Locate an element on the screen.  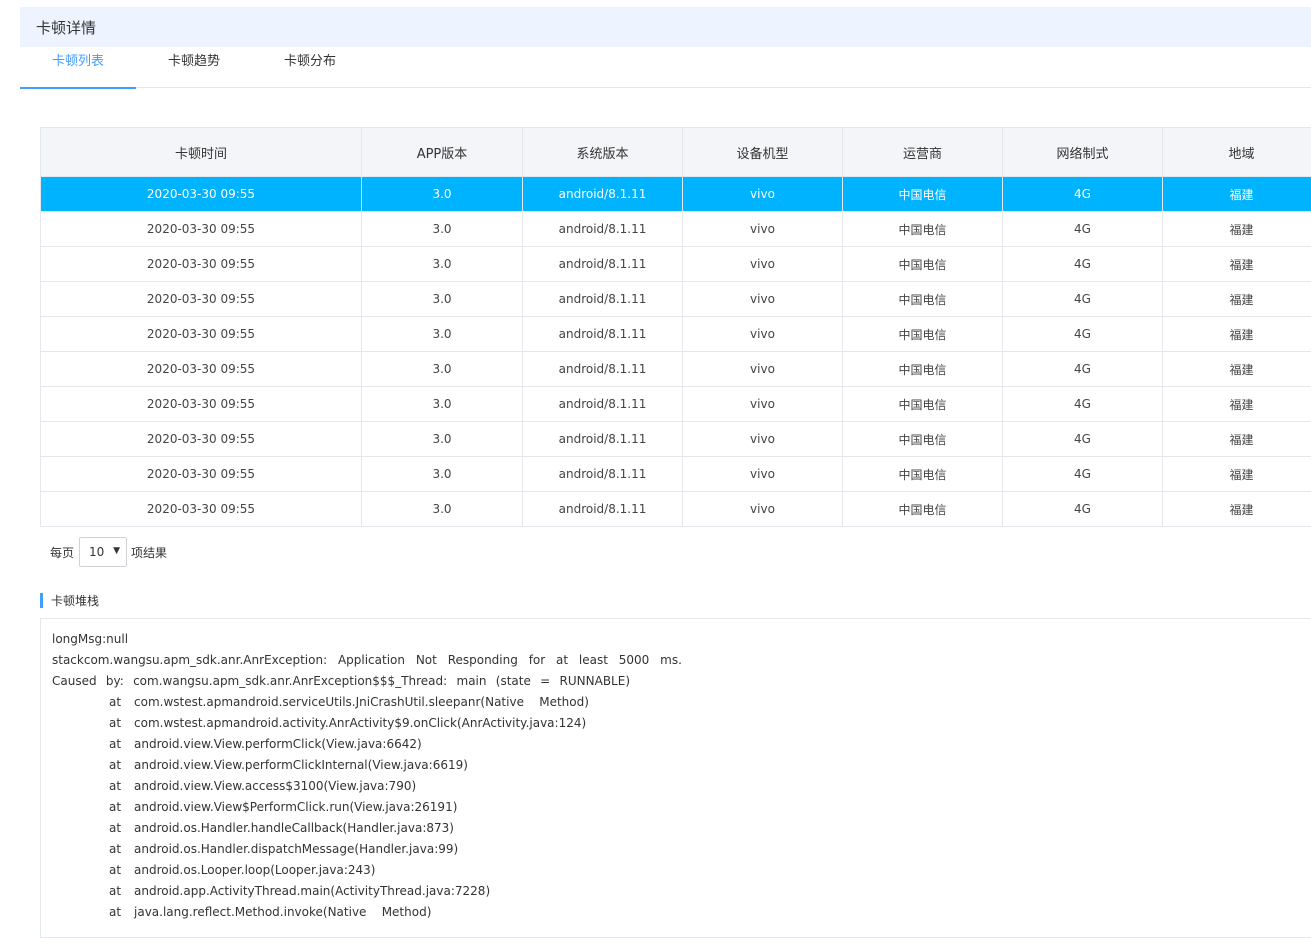
column-header-carrier: 运营商 is located at coordinates (923, 152).